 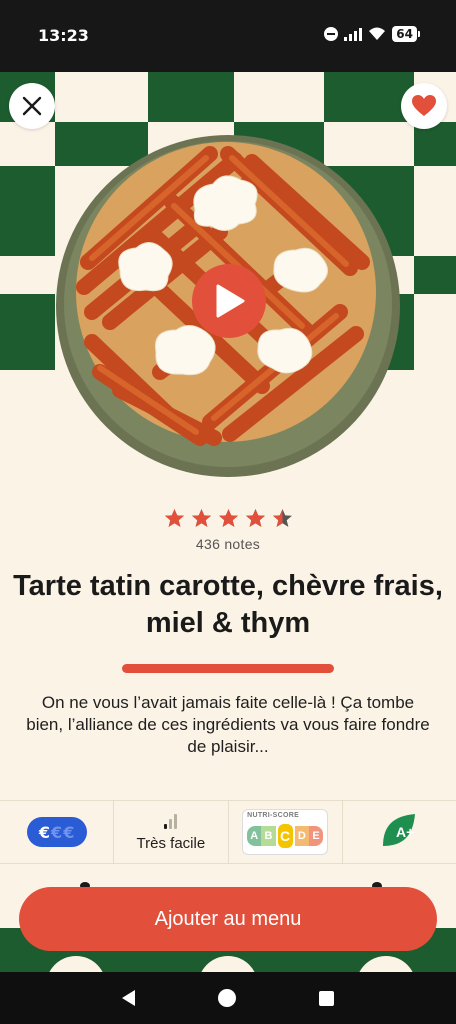 I want to click on recents-icon, so click(x=327, y=998).